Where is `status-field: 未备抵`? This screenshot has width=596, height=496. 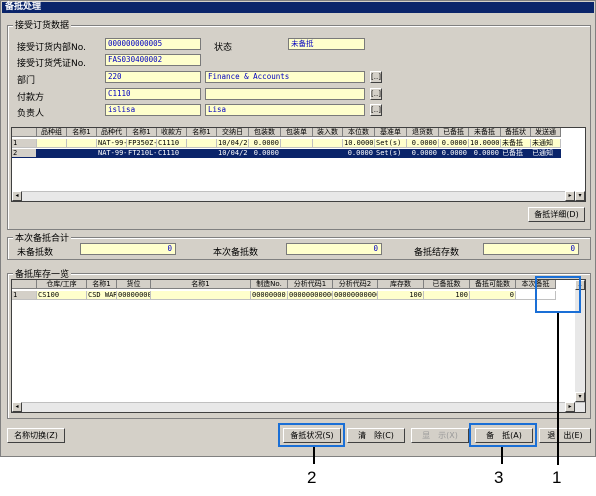
status-field: 未备抵 is located at coordinates (326, 44).